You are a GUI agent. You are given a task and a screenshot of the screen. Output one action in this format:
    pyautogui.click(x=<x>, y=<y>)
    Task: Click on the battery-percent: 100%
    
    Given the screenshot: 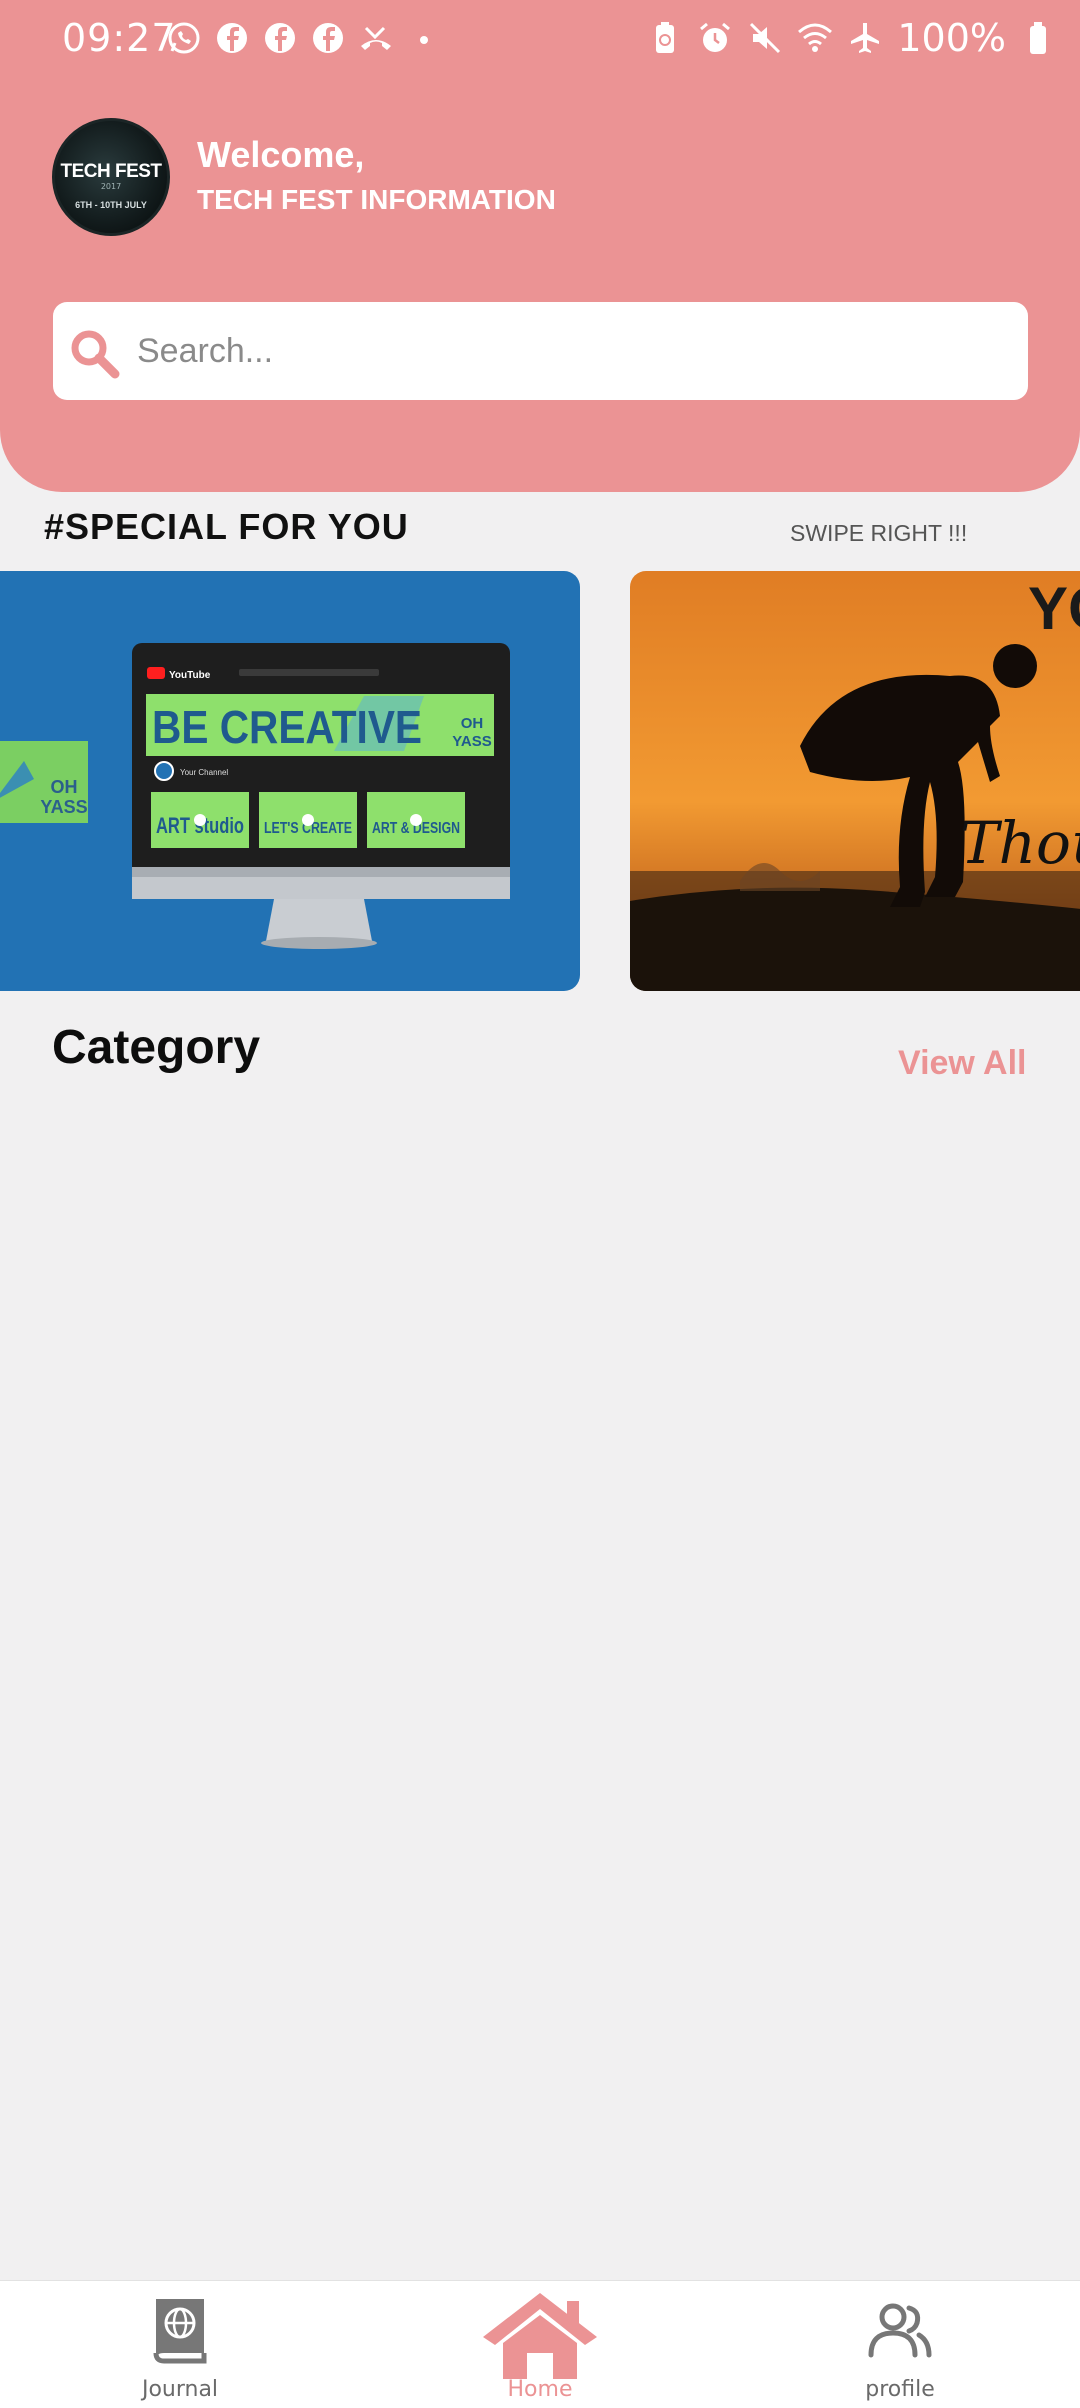 What is the action you would take?
    pyautogui.click(x=951, y=38)
    